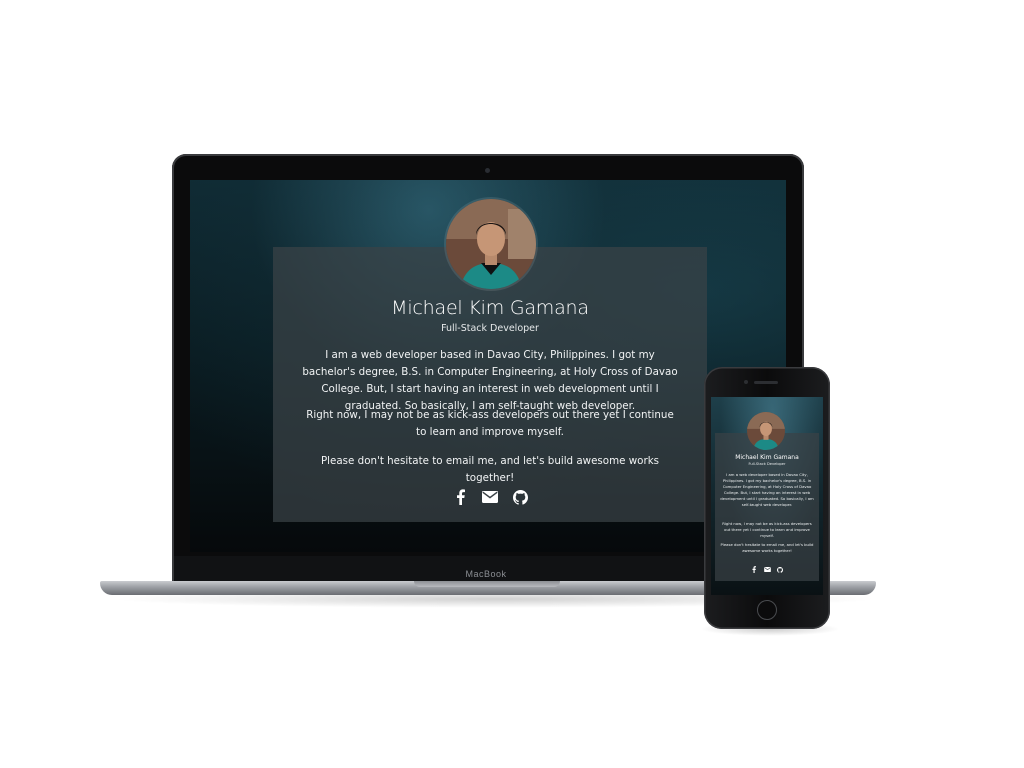  I want to click on social-links, so click(490, 497).